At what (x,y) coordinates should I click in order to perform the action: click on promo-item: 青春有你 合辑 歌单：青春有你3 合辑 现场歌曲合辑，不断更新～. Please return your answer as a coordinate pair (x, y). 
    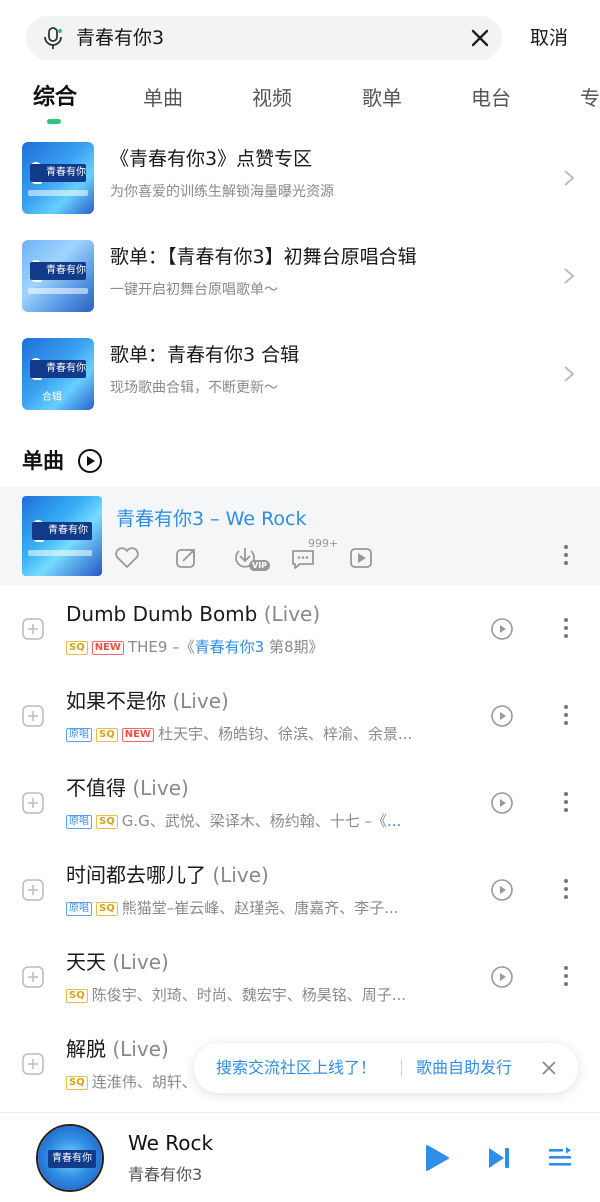
    Looking at the image, I should click on (300, 383).